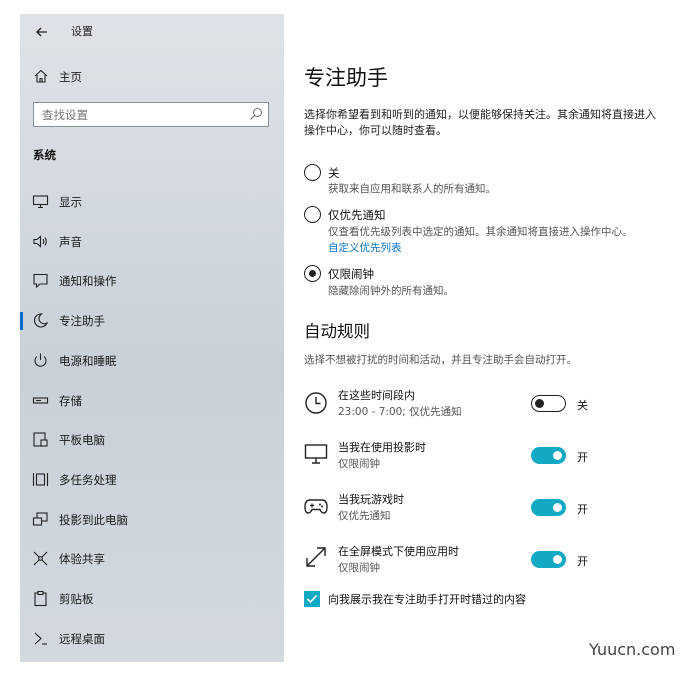 The height and width of the screenshot is (681, 700). What do you see at coordinates (42, 32) in the screenshot?
I see `back-arrow-icon` at bounding box center [42, 32].